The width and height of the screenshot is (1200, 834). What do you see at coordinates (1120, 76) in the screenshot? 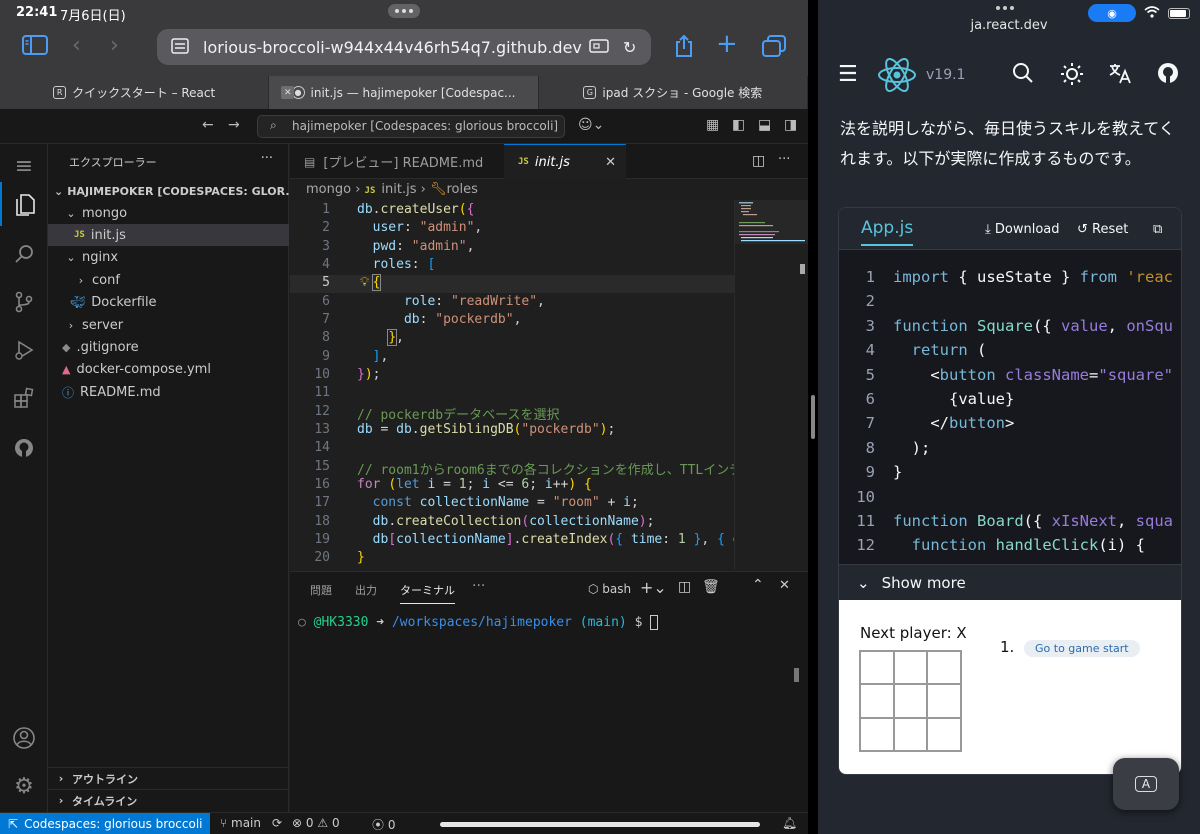
I see `language-icon` at bounding box center [1120, 76].